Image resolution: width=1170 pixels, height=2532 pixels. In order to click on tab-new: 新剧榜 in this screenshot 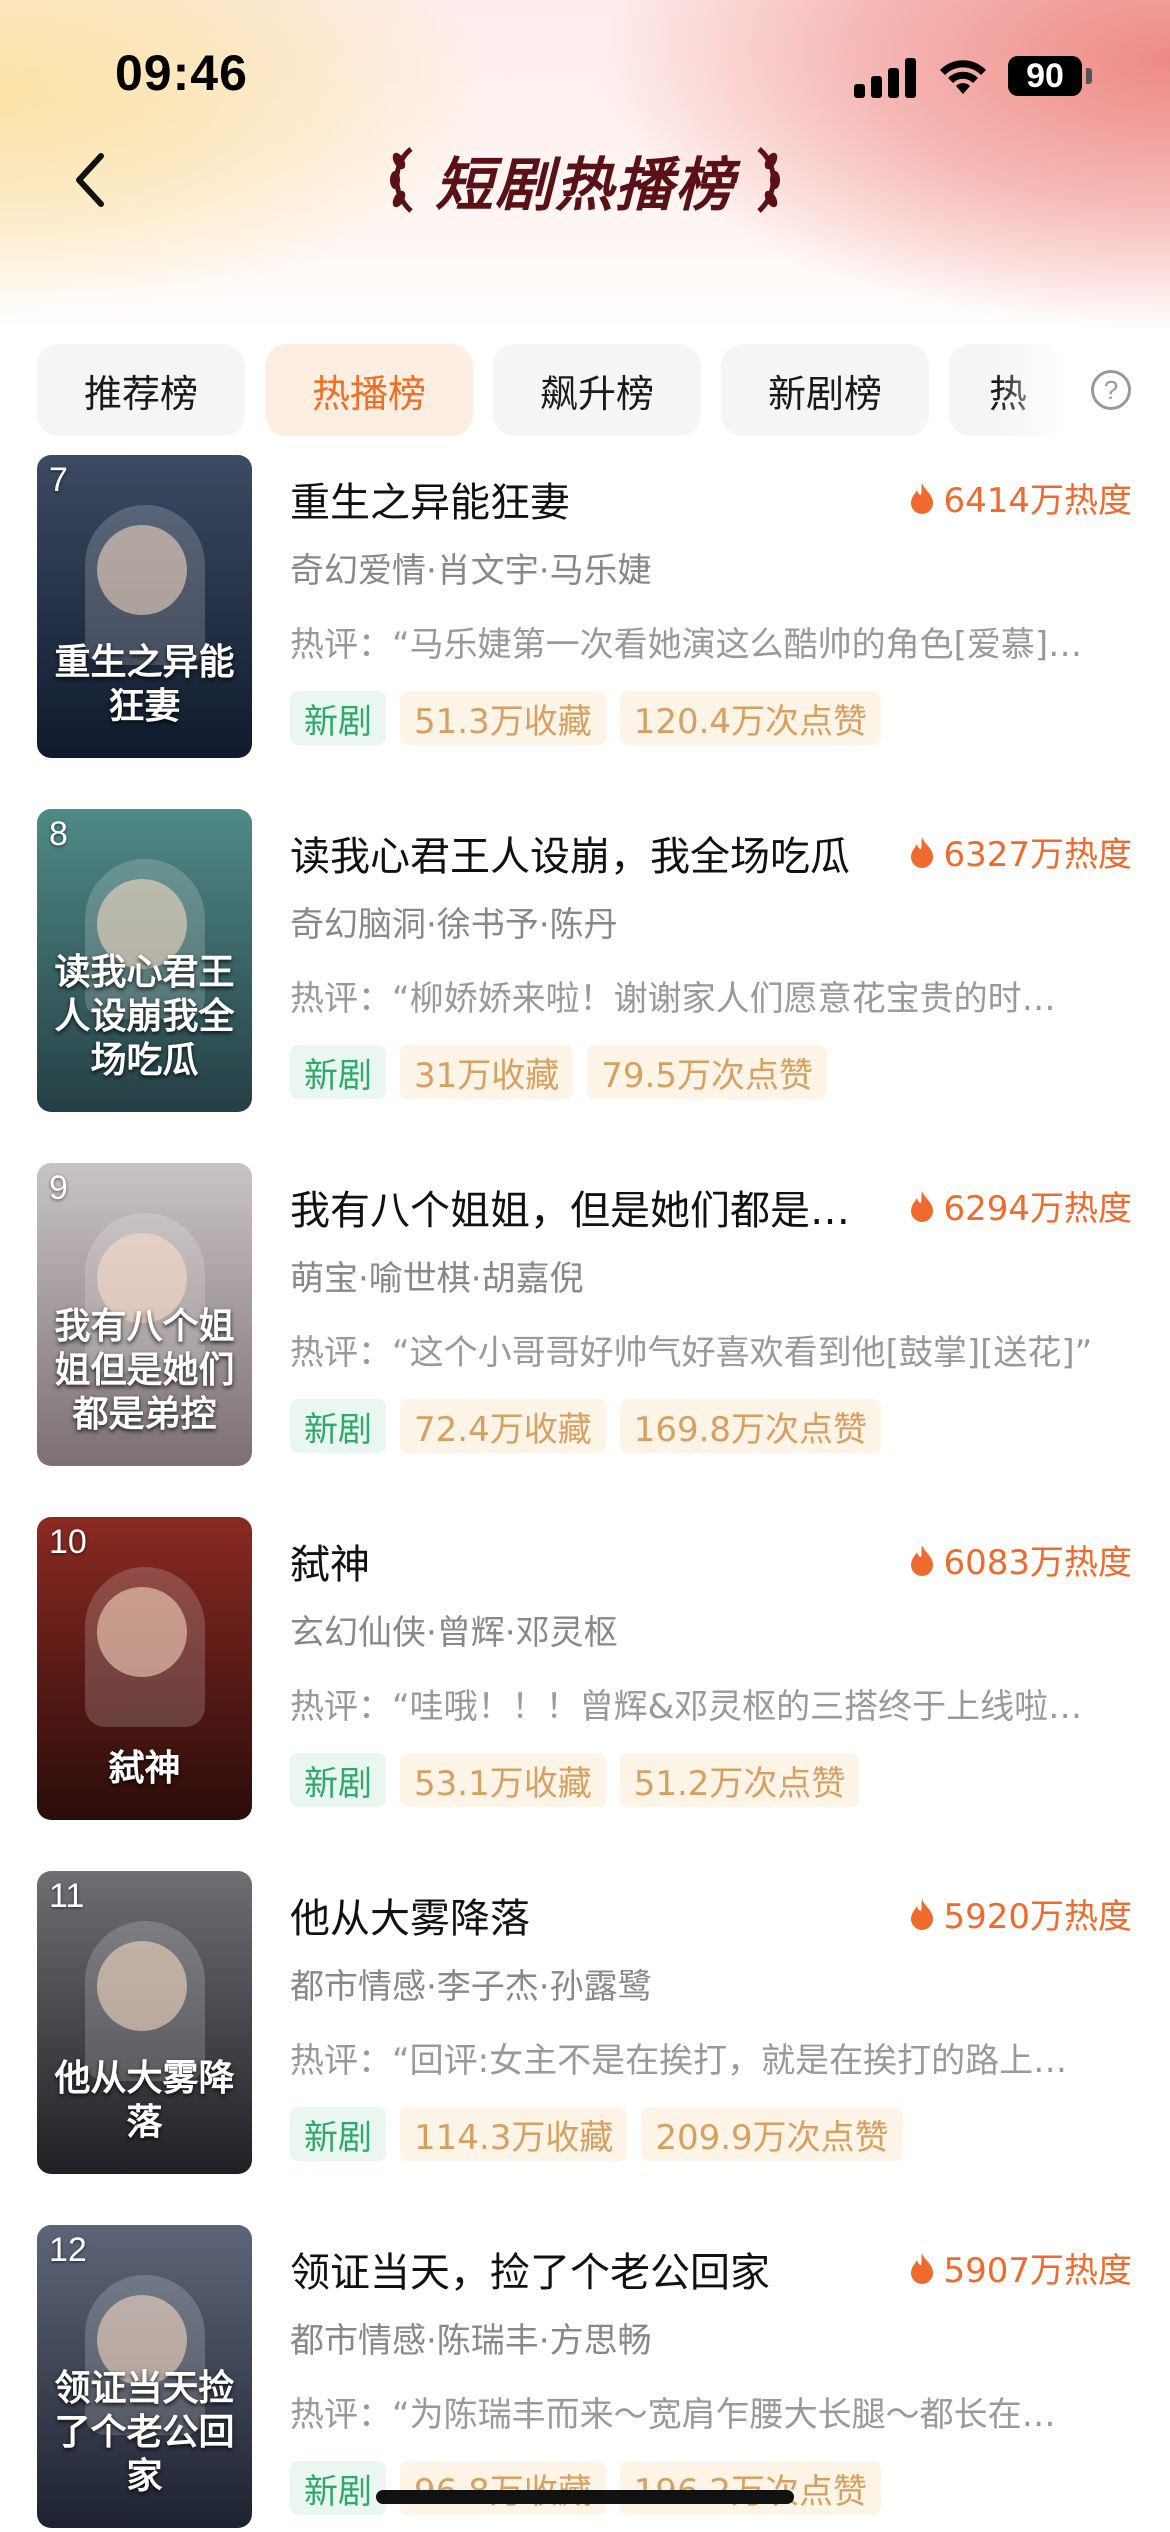, I will do `click(825, 390)`.